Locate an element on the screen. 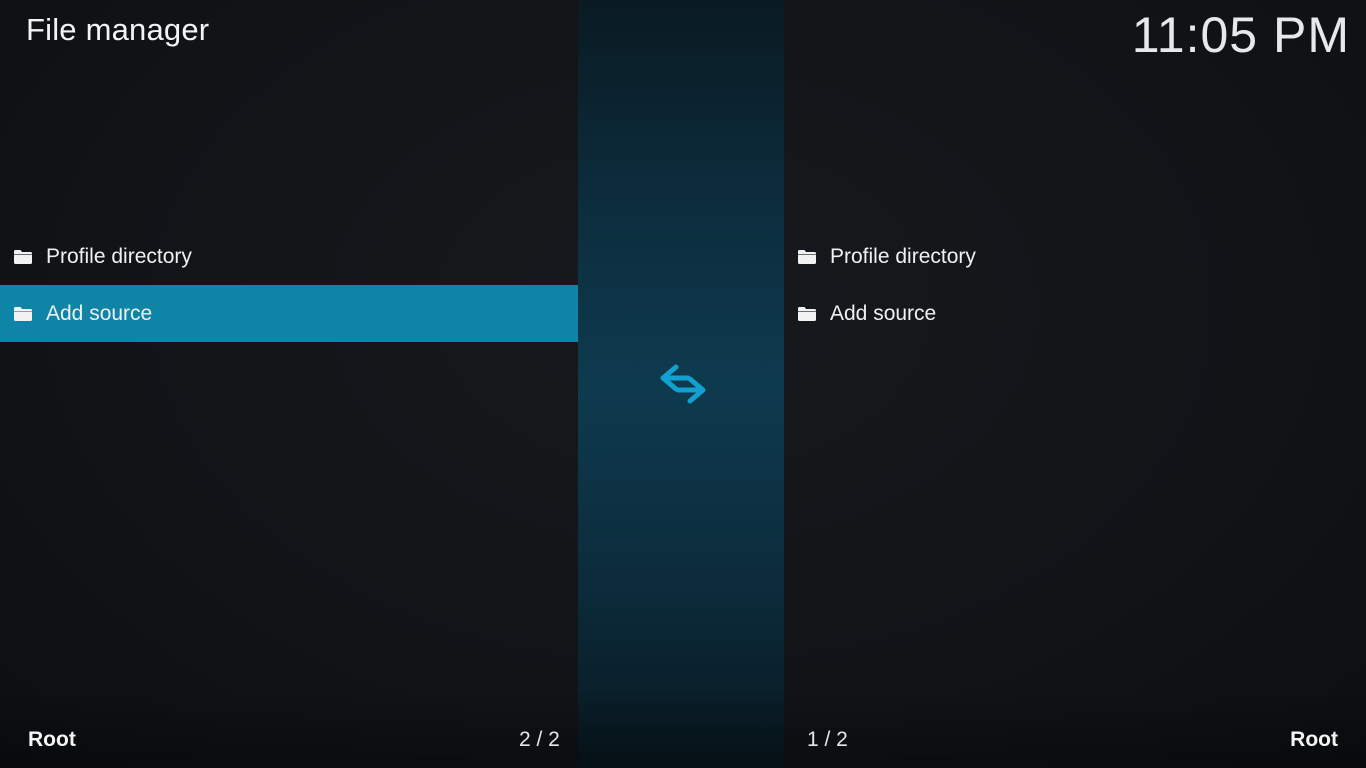 Image resolution: width=1366 pixels, height=768 pixels. left-file-list: Profile directory Add source is located at coordinates (289, 285).